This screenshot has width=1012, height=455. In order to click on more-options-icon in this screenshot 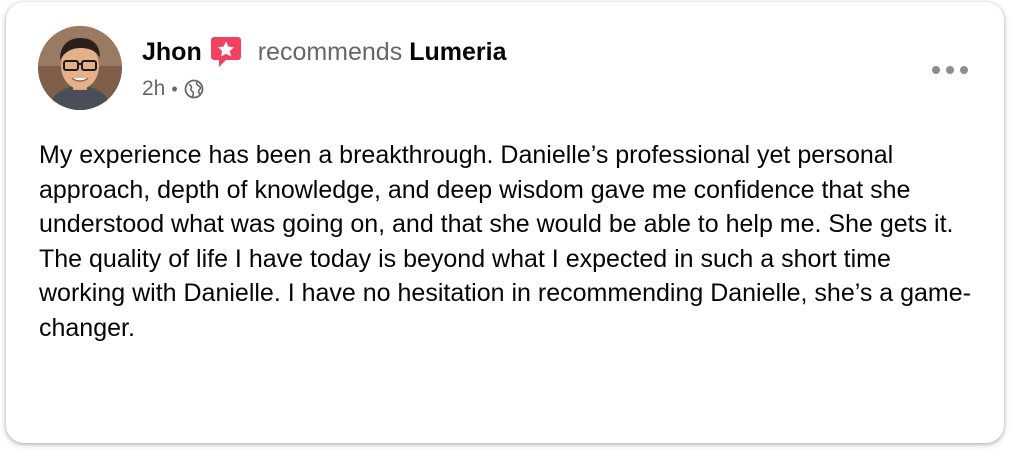, I will do `click(950, 70)`.